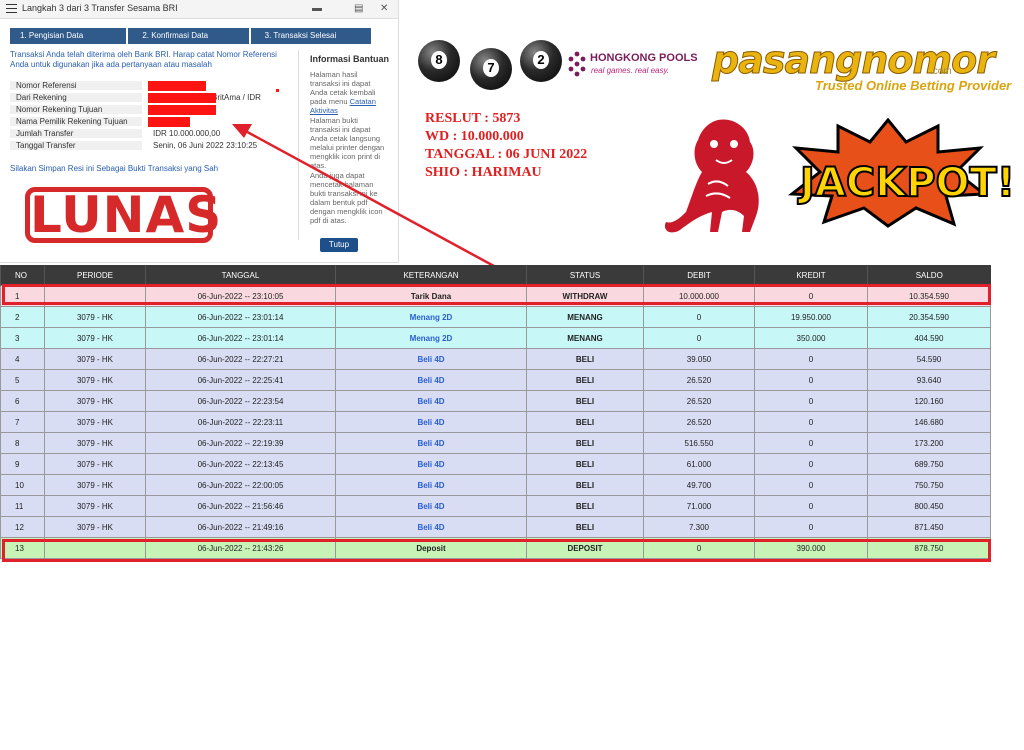 Image resolution: width=1024 pixels, height=750 pixels. Describe the element at coordinates (929, 275) in the screenshot. I see `column-header-saldo: SALDO` at that location.